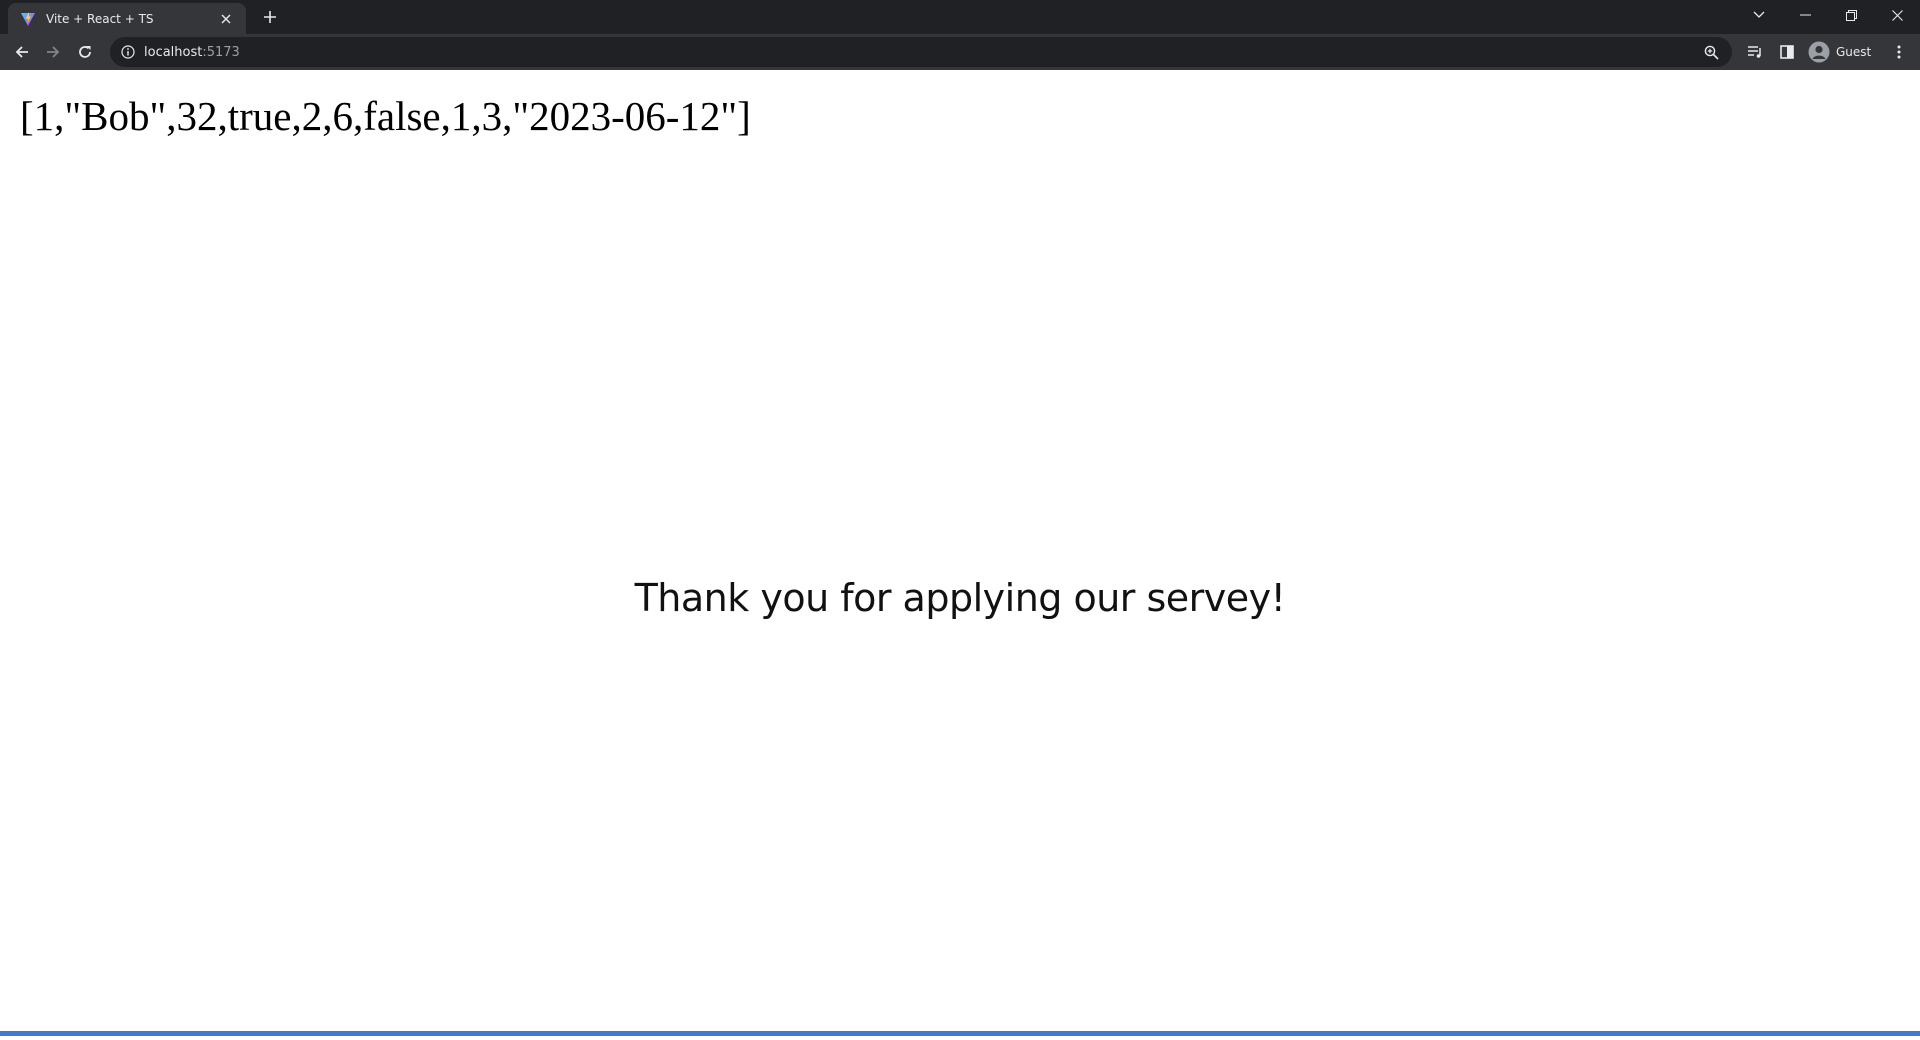  I want to click on profile-label: Guest, so click(1854, 52).